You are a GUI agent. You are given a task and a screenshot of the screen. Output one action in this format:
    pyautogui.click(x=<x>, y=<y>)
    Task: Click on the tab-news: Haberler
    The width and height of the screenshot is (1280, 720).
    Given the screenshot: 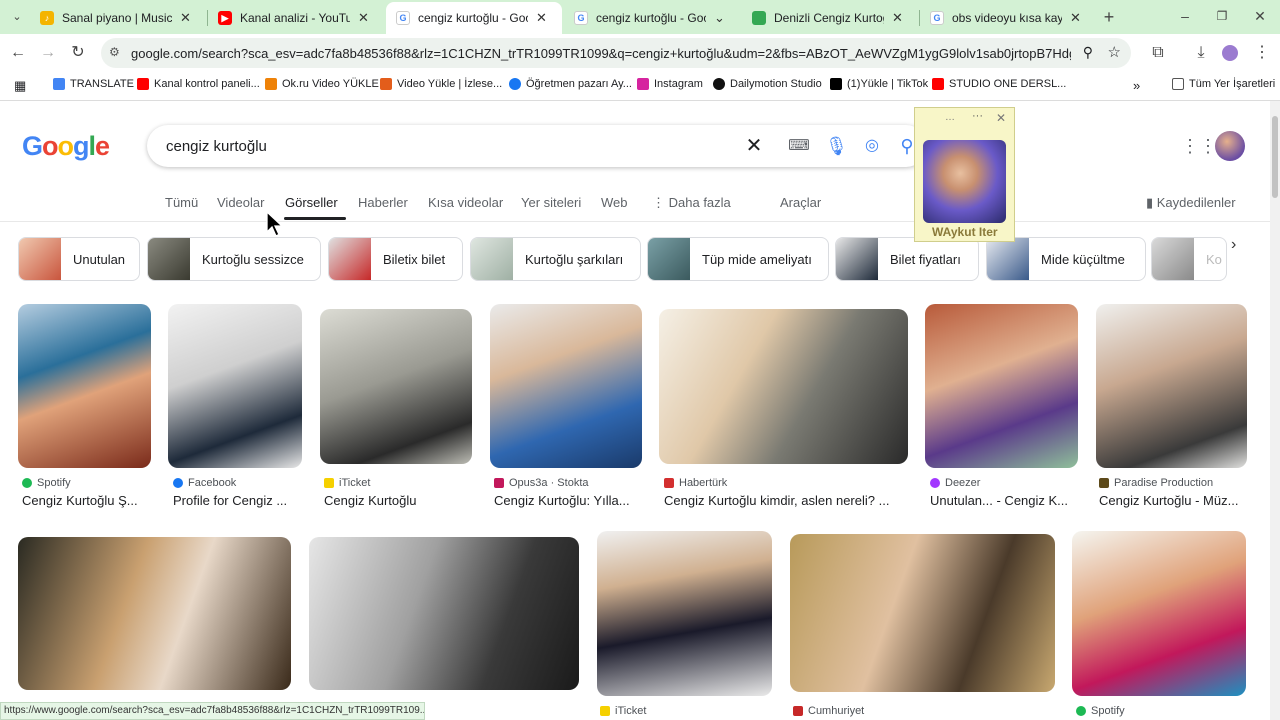 What is the action you would take?
    pyautogui.click(x=383, y=202)
    